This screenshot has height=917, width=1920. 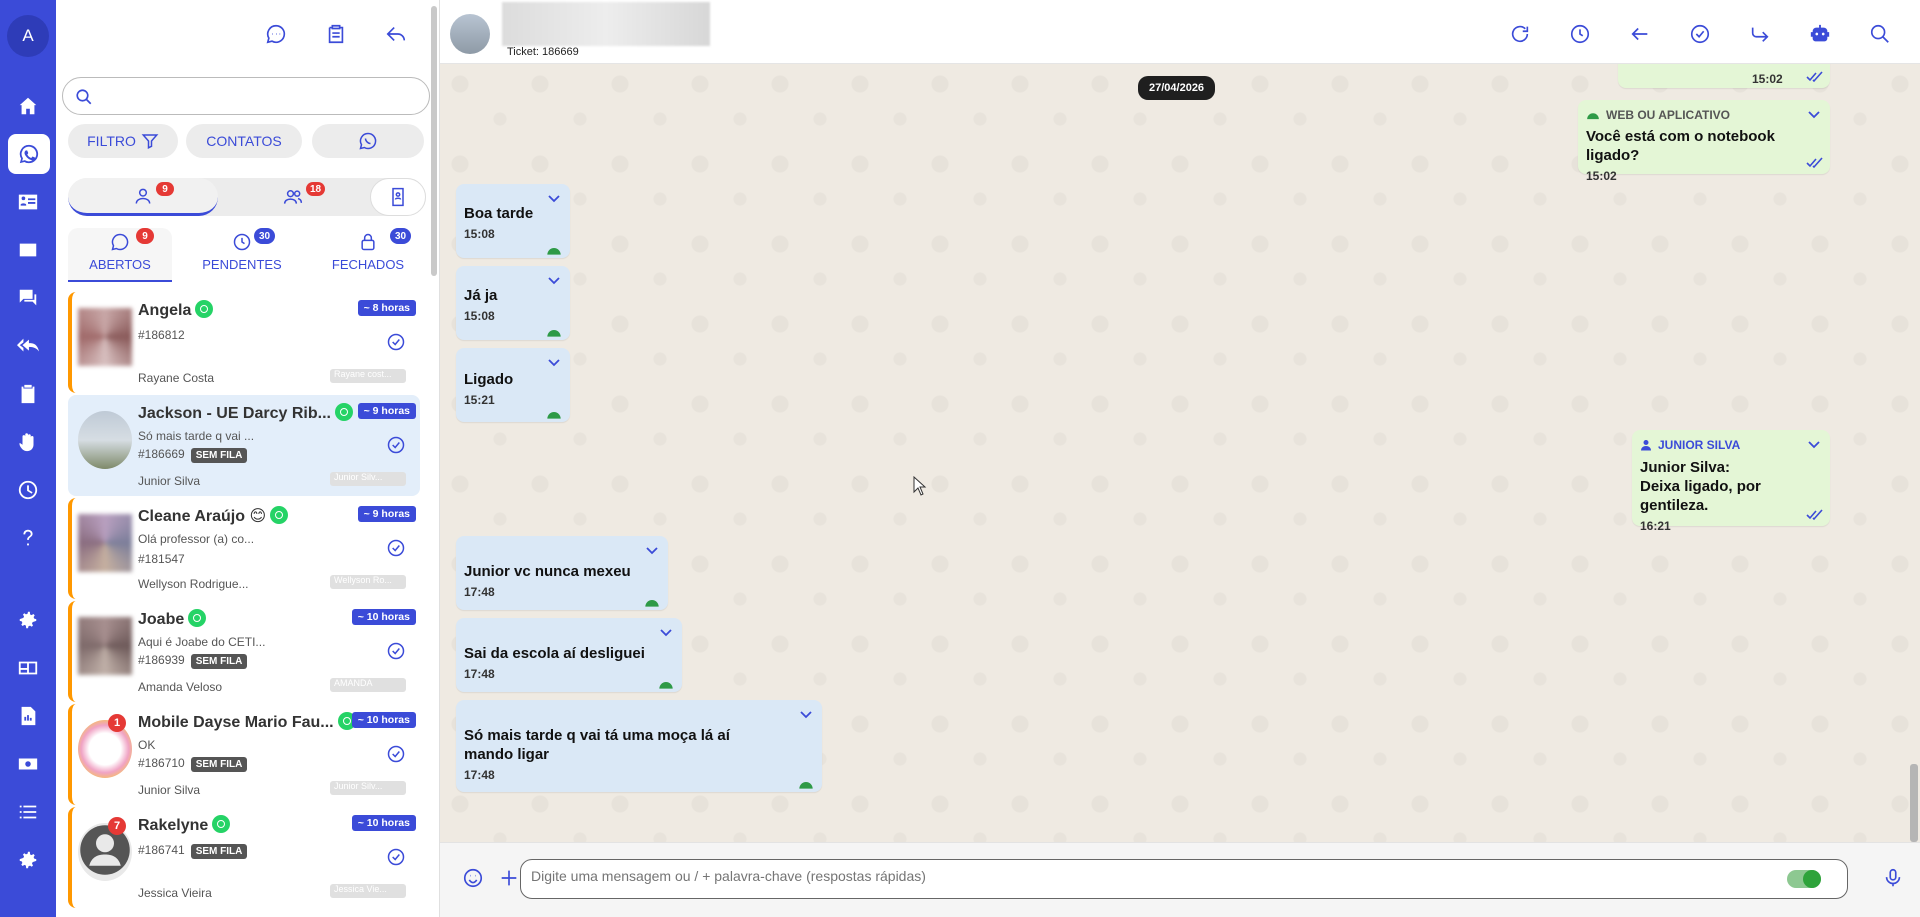 What do you see at coordinates (1700, 34) in the screenshot?
I see `resolve-icon` at bounding box center [1700, 34].